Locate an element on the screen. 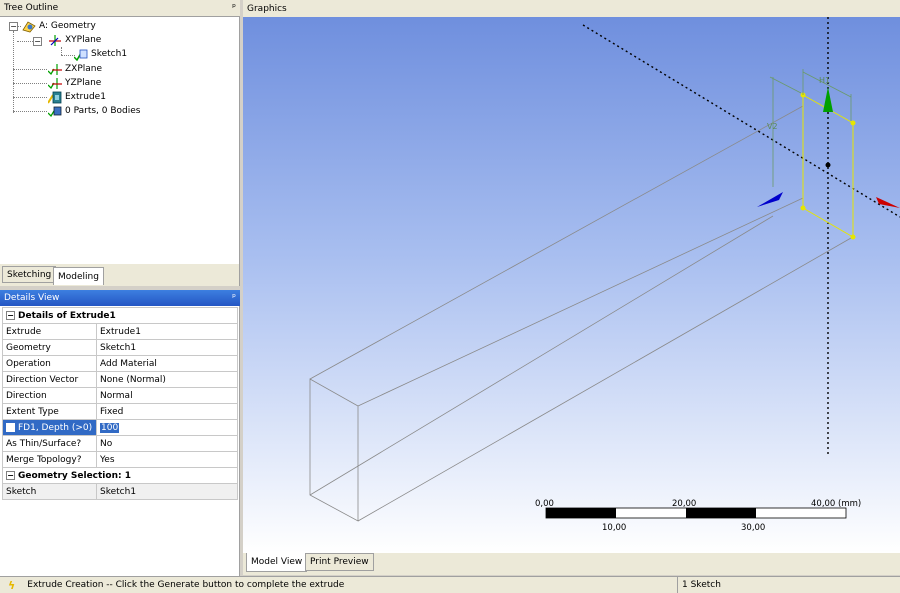 This screenshot has height=593, width=900. property-label: Direction Vector is located at coordinates (49, 379).